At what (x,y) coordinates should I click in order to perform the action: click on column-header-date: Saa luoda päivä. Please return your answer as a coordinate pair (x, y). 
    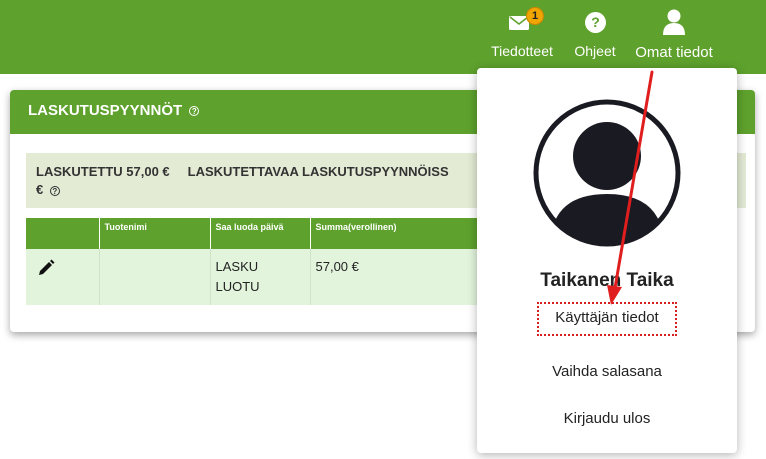
    Looking at the image, I should click on (260, 233).